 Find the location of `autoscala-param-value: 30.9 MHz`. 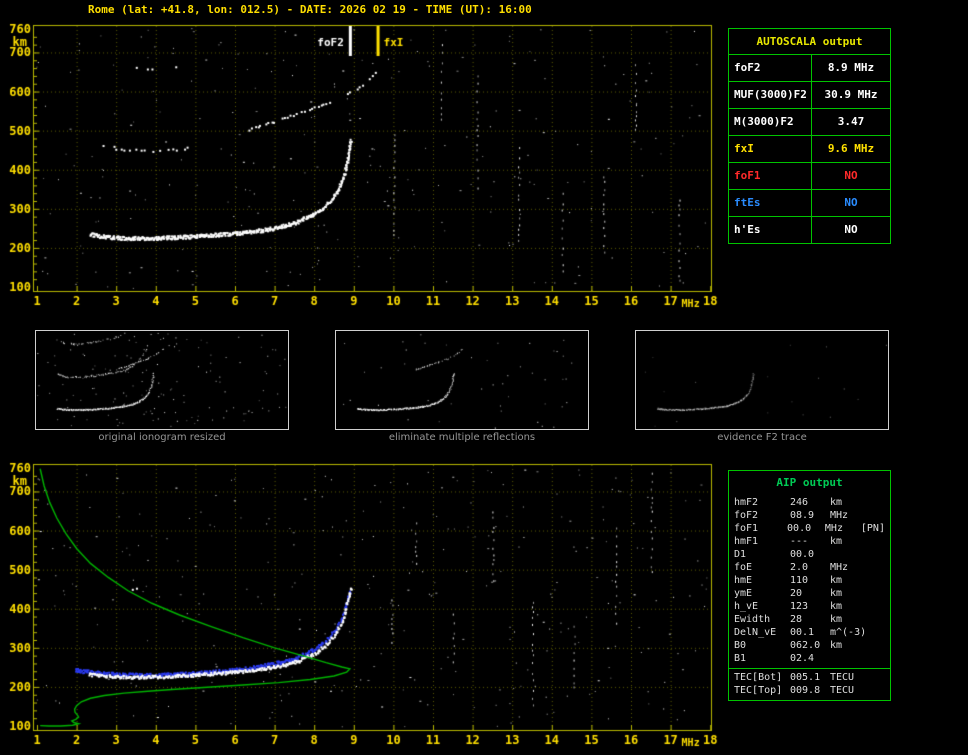

autoscala-param-value: 30.9 MHz is located at coordinates (851, 94).